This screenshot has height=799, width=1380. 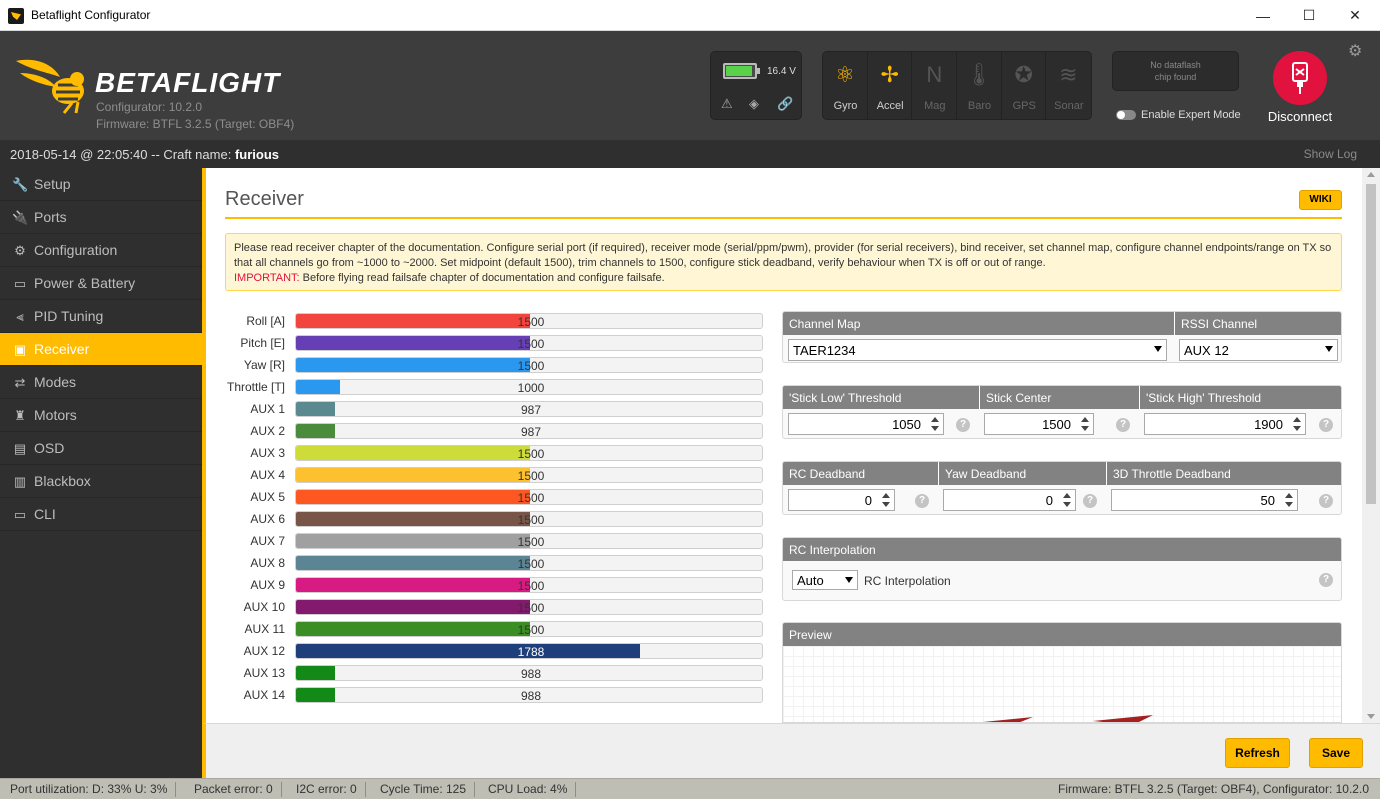 What do you see at coordinates (69, 316) in the screenshot?
I see `sidebar-item-label: PID Tuning` at bounding box center [69, 316].